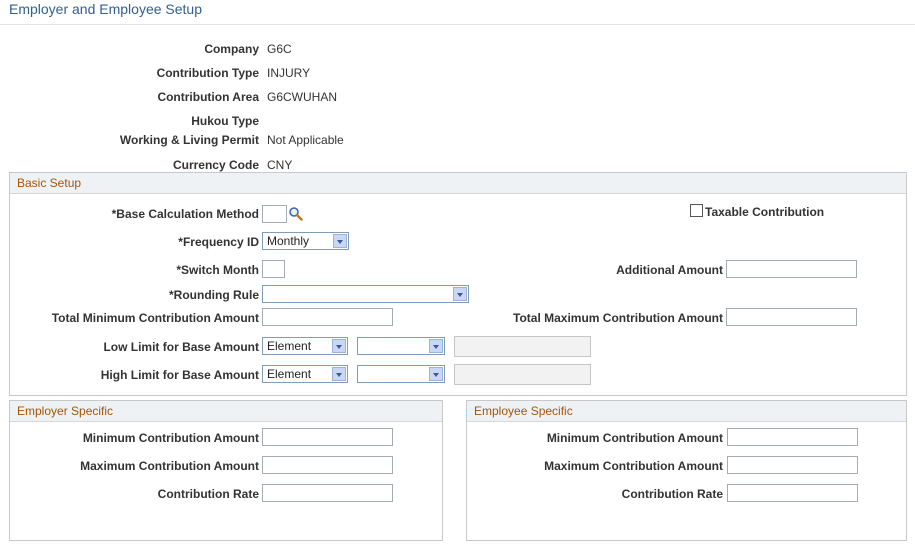  I want to click on switch-month-label: *Switch Month, so click(217, 270).